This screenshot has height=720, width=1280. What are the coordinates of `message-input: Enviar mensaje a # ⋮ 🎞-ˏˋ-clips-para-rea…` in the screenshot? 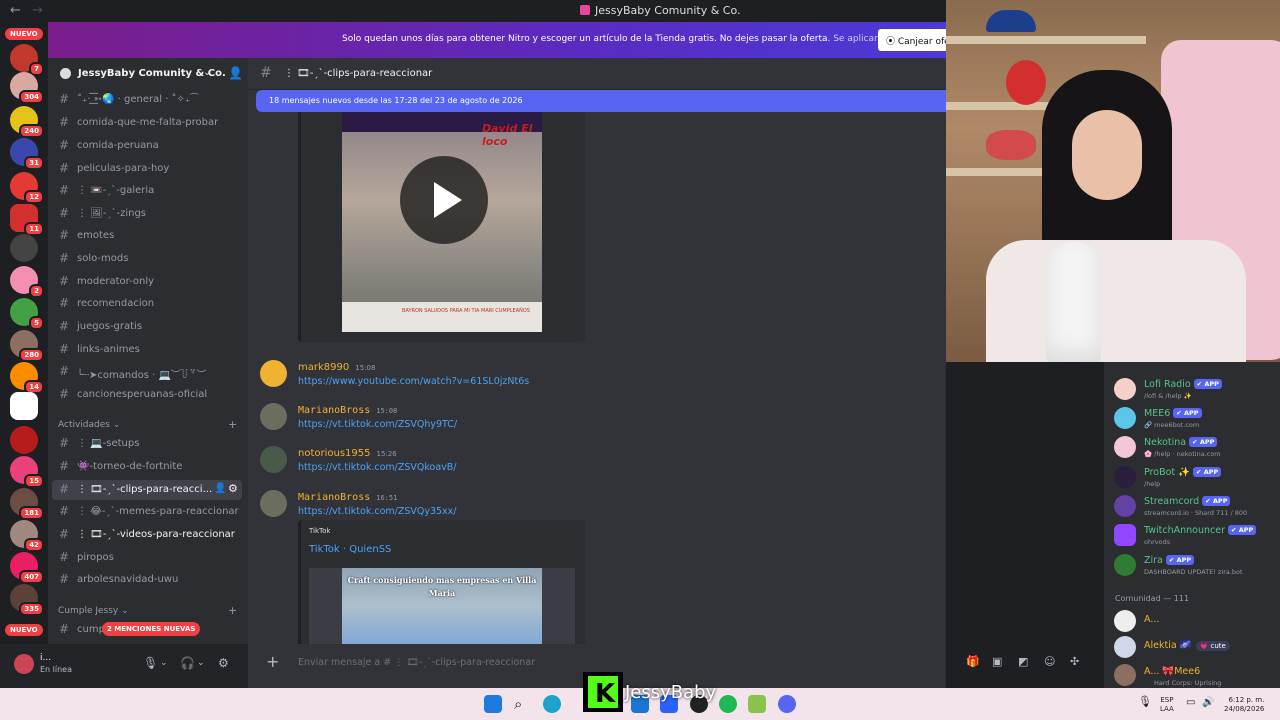 It's located at (416, 662).